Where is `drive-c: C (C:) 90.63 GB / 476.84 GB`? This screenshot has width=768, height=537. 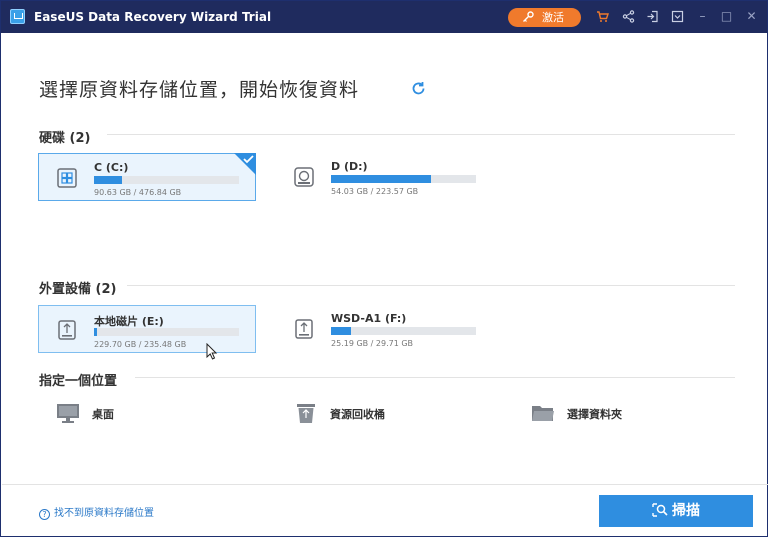
drive-c: C (C:) 90.63 GB / 476.84 GB is located at coordinates (147, 177).